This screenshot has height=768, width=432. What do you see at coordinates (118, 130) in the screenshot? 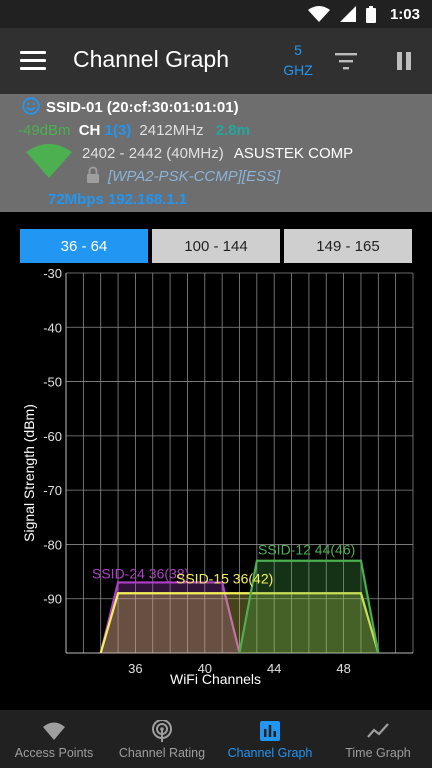
I see `channel-value: 1(3)` at bounding box center [118, 130].